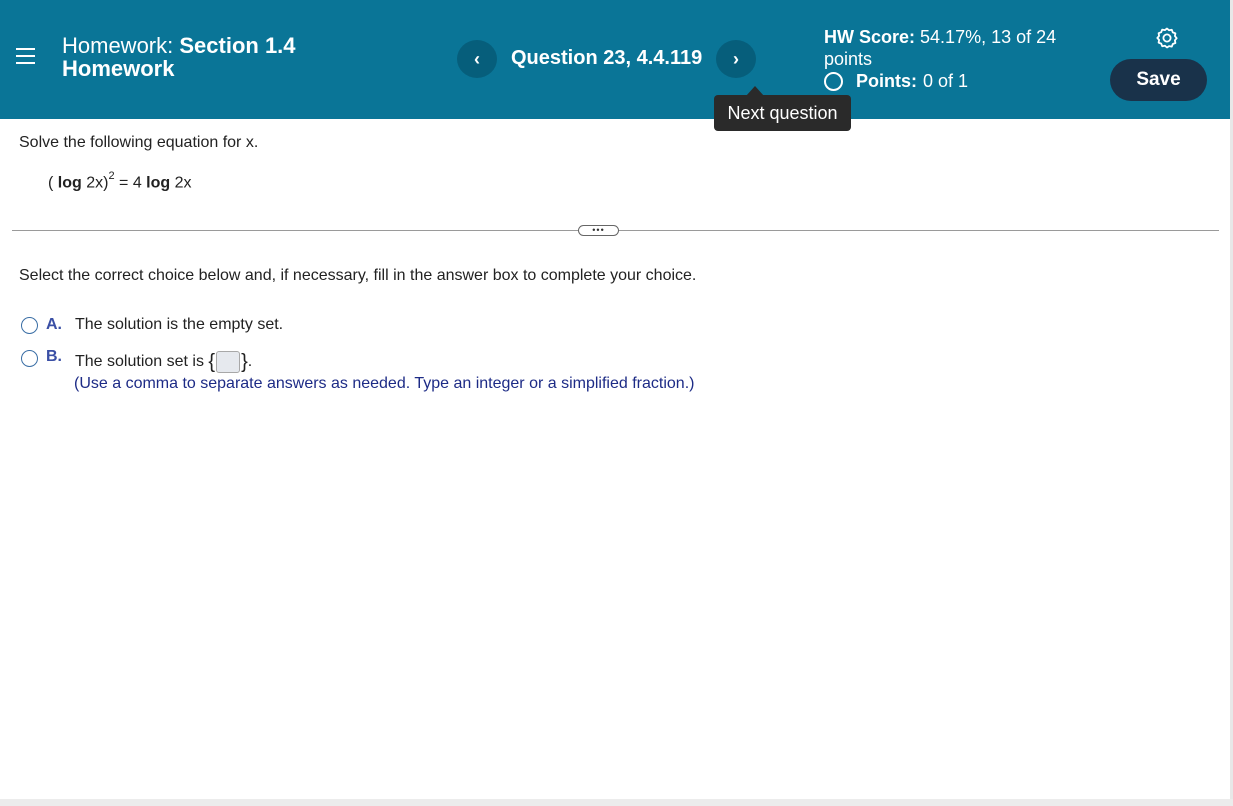 The image size is (1233, 806). What do you see at coordinates (69, 183) in the screenshot?
I see `equation-log-1: log` at bounding box center [69, 183].